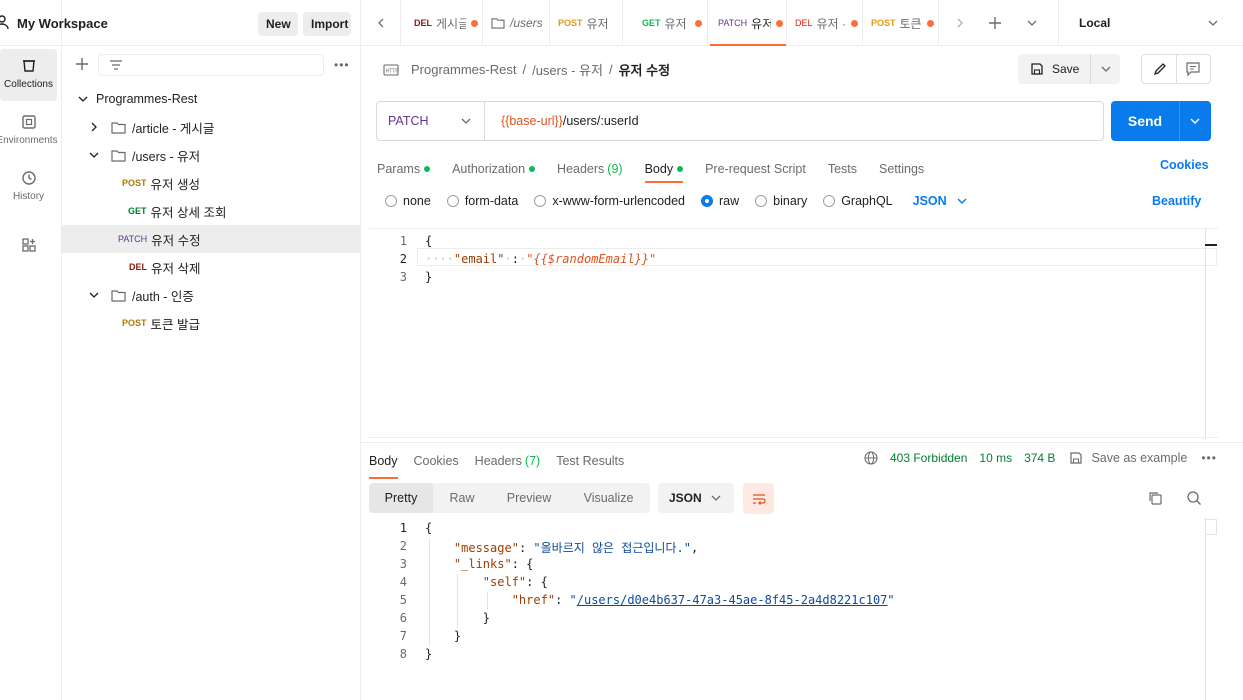  What do you see at coordinates (748, 23) in the screenshot?
I see `tab-item-active: PATCH 유저` at bounding box center [748, 23].